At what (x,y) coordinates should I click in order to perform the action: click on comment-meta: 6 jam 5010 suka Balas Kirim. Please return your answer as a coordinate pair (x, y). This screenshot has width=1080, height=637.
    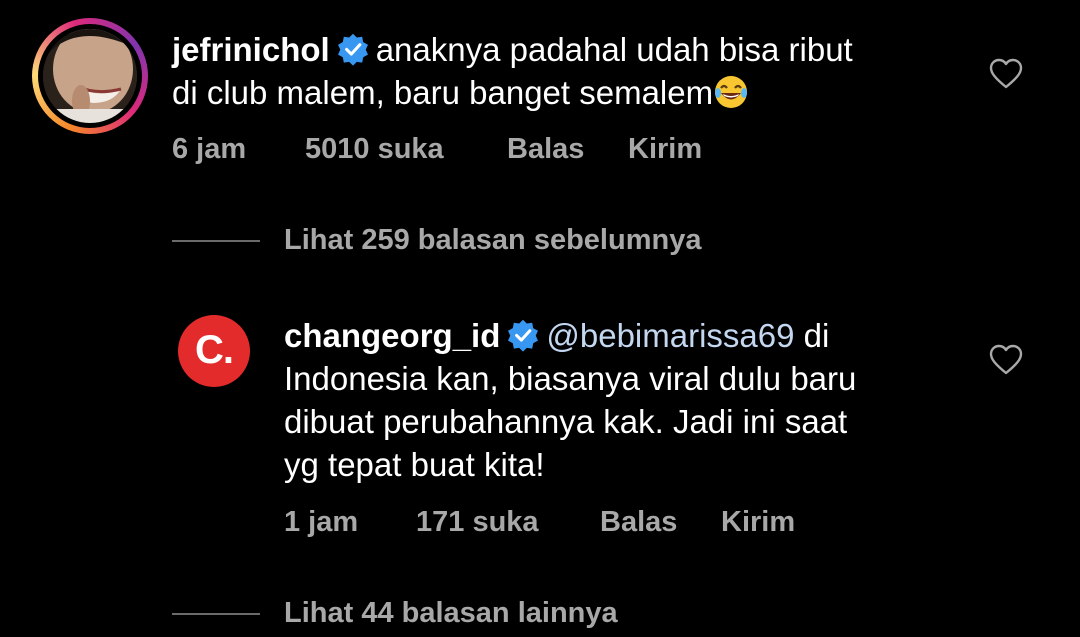
    Looking at the image, I should click on (437, 149).